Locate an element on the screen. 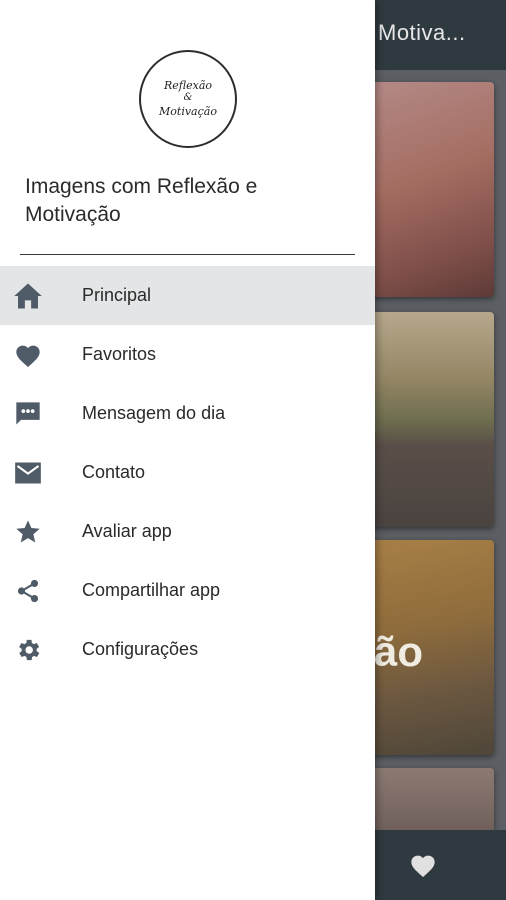  menu-item-principal: Principal is located at coordinates (187, 295).